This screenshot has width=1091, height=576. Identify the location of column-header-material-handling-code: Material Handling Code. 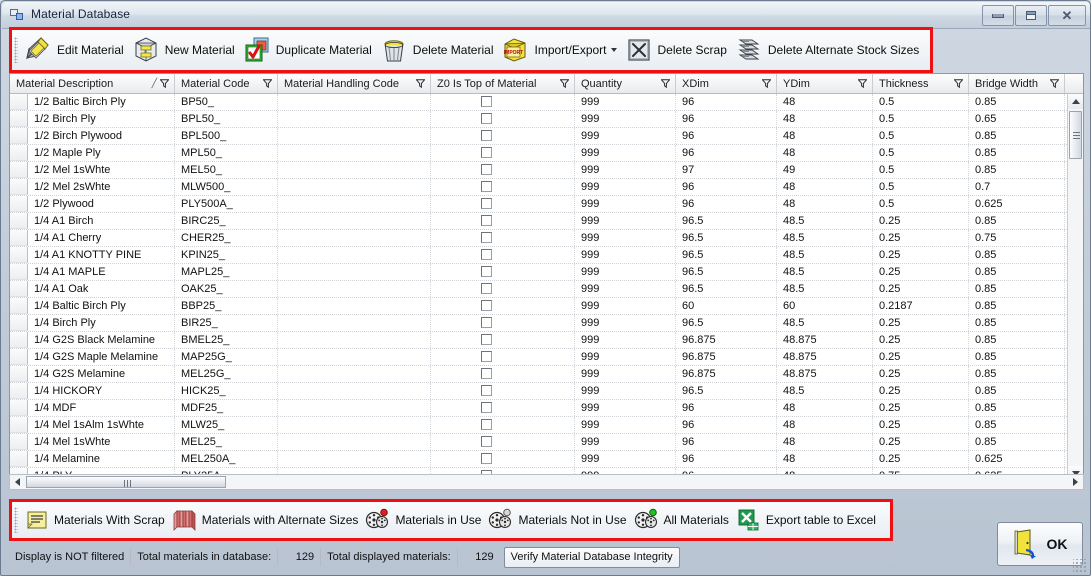
(354, 83).